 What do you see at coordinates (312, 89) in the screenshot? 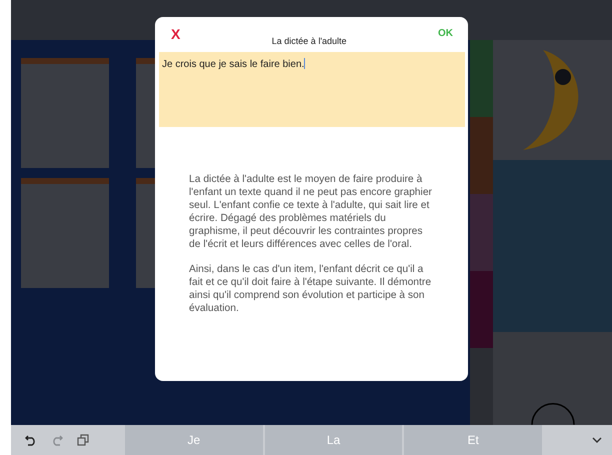
I see `answer-field: Je crois que je sais le faire bien.` at bounding box center [312, 89].